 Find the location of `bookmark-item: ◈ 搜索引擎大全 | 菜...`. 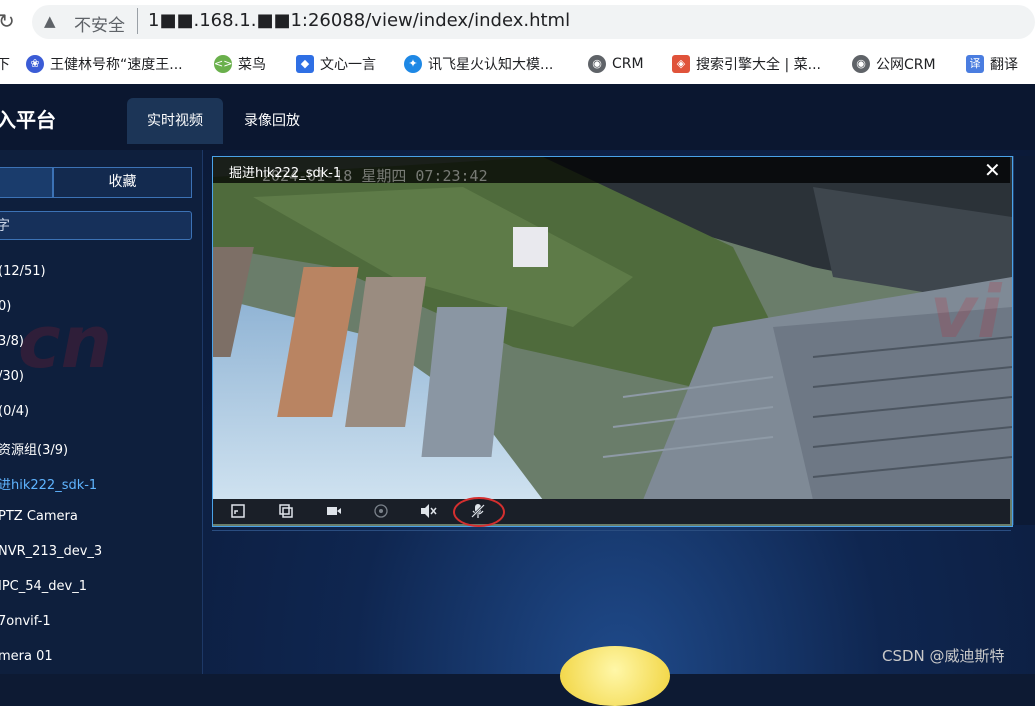

bookmark-item: ◈ 搜索引擎大全 | 菜... is located at coordinates (746, 64).